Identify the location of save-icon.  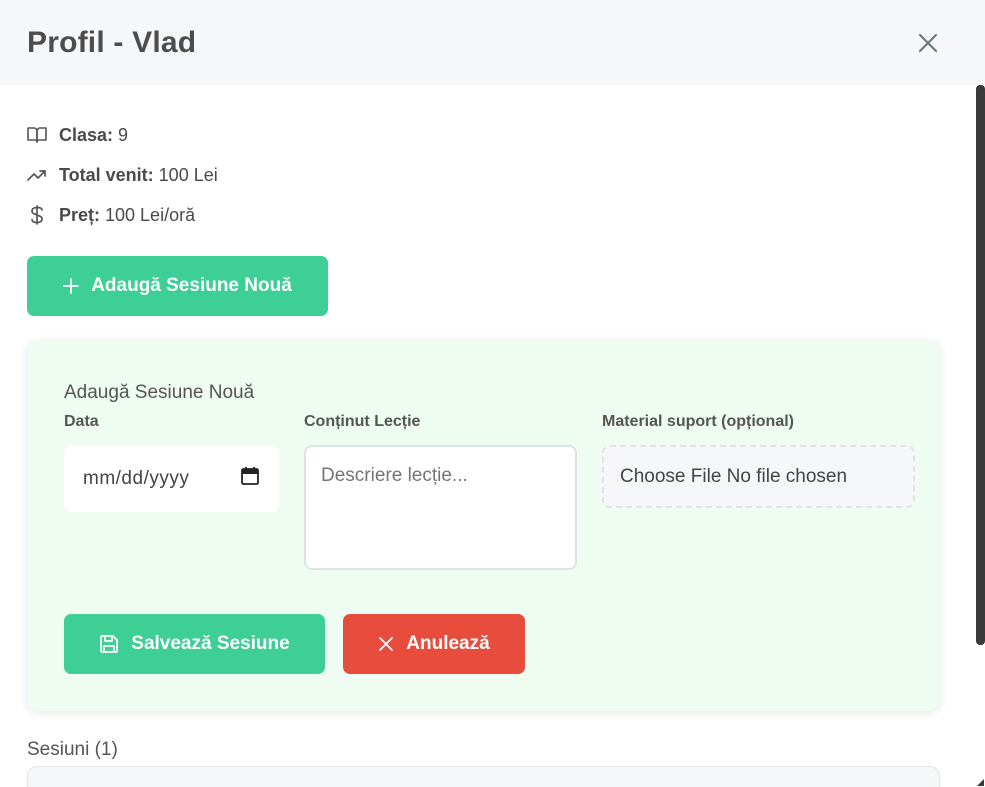
(109, 644).